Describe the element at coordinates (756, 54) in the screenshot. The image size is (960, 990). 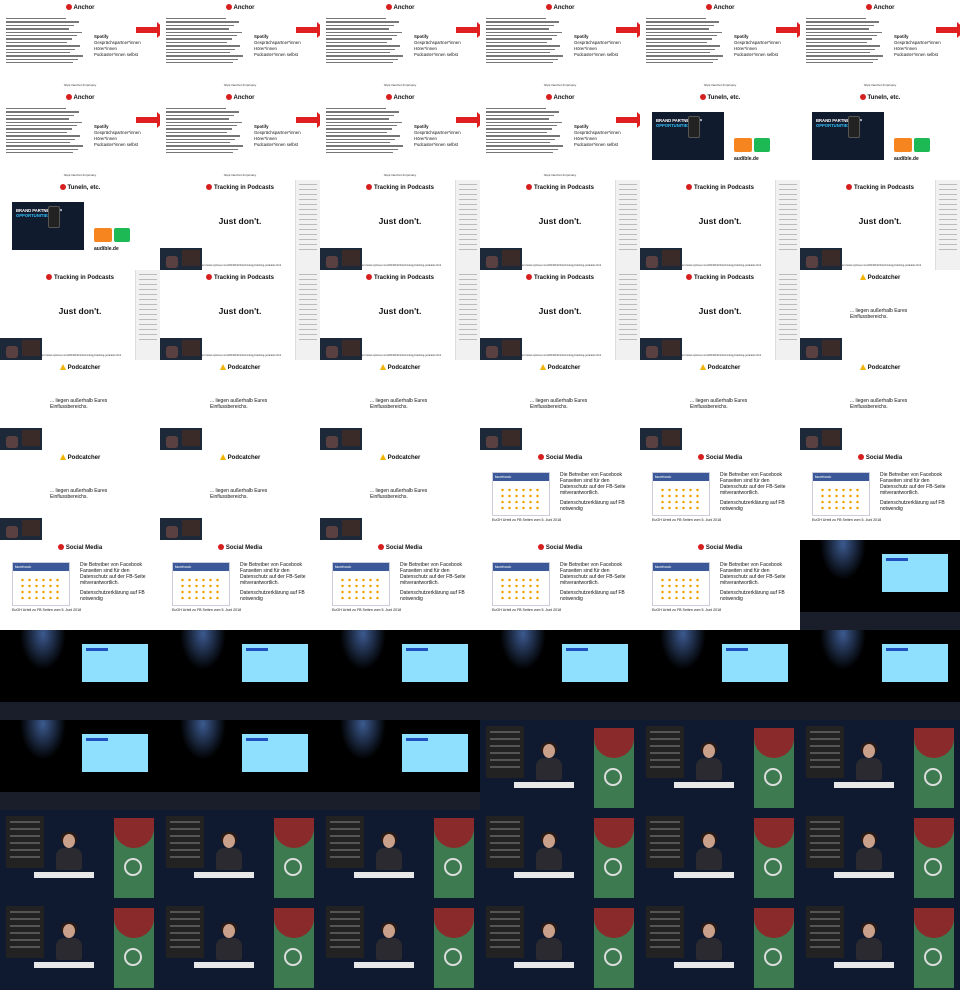
I see `side-list-item: Podcaster*innen selbst` at that location.